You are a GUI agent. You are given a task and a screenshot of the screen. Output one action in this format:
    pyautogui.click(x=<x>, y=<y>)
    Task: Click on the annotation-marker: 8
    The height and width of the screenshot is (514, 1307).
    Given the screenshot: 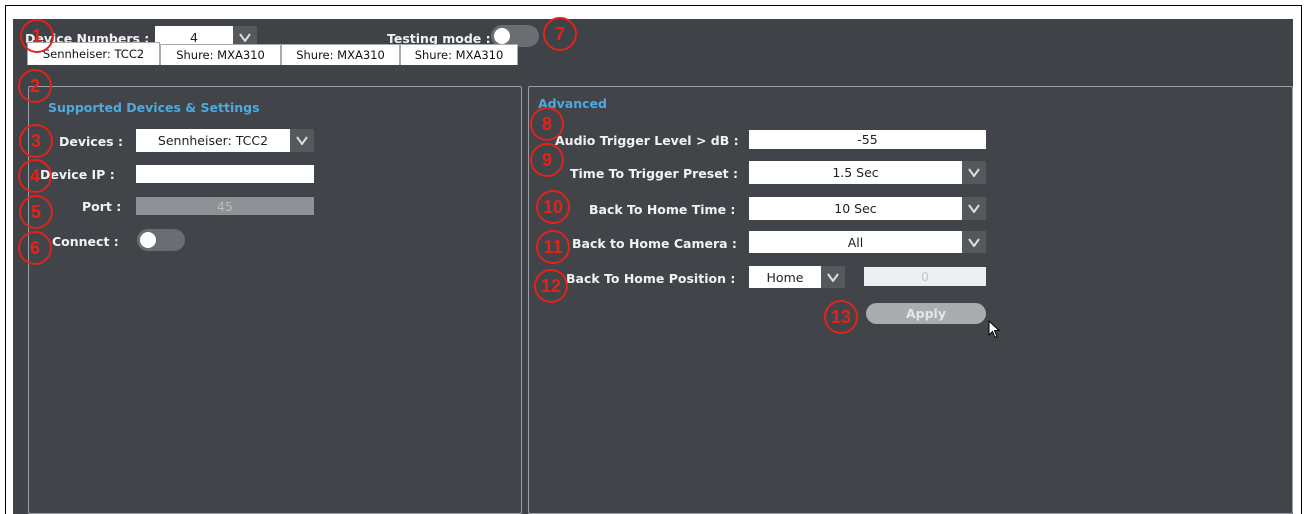 What is the action you would take?
    pyautogui.click(x=547, y=124)
    